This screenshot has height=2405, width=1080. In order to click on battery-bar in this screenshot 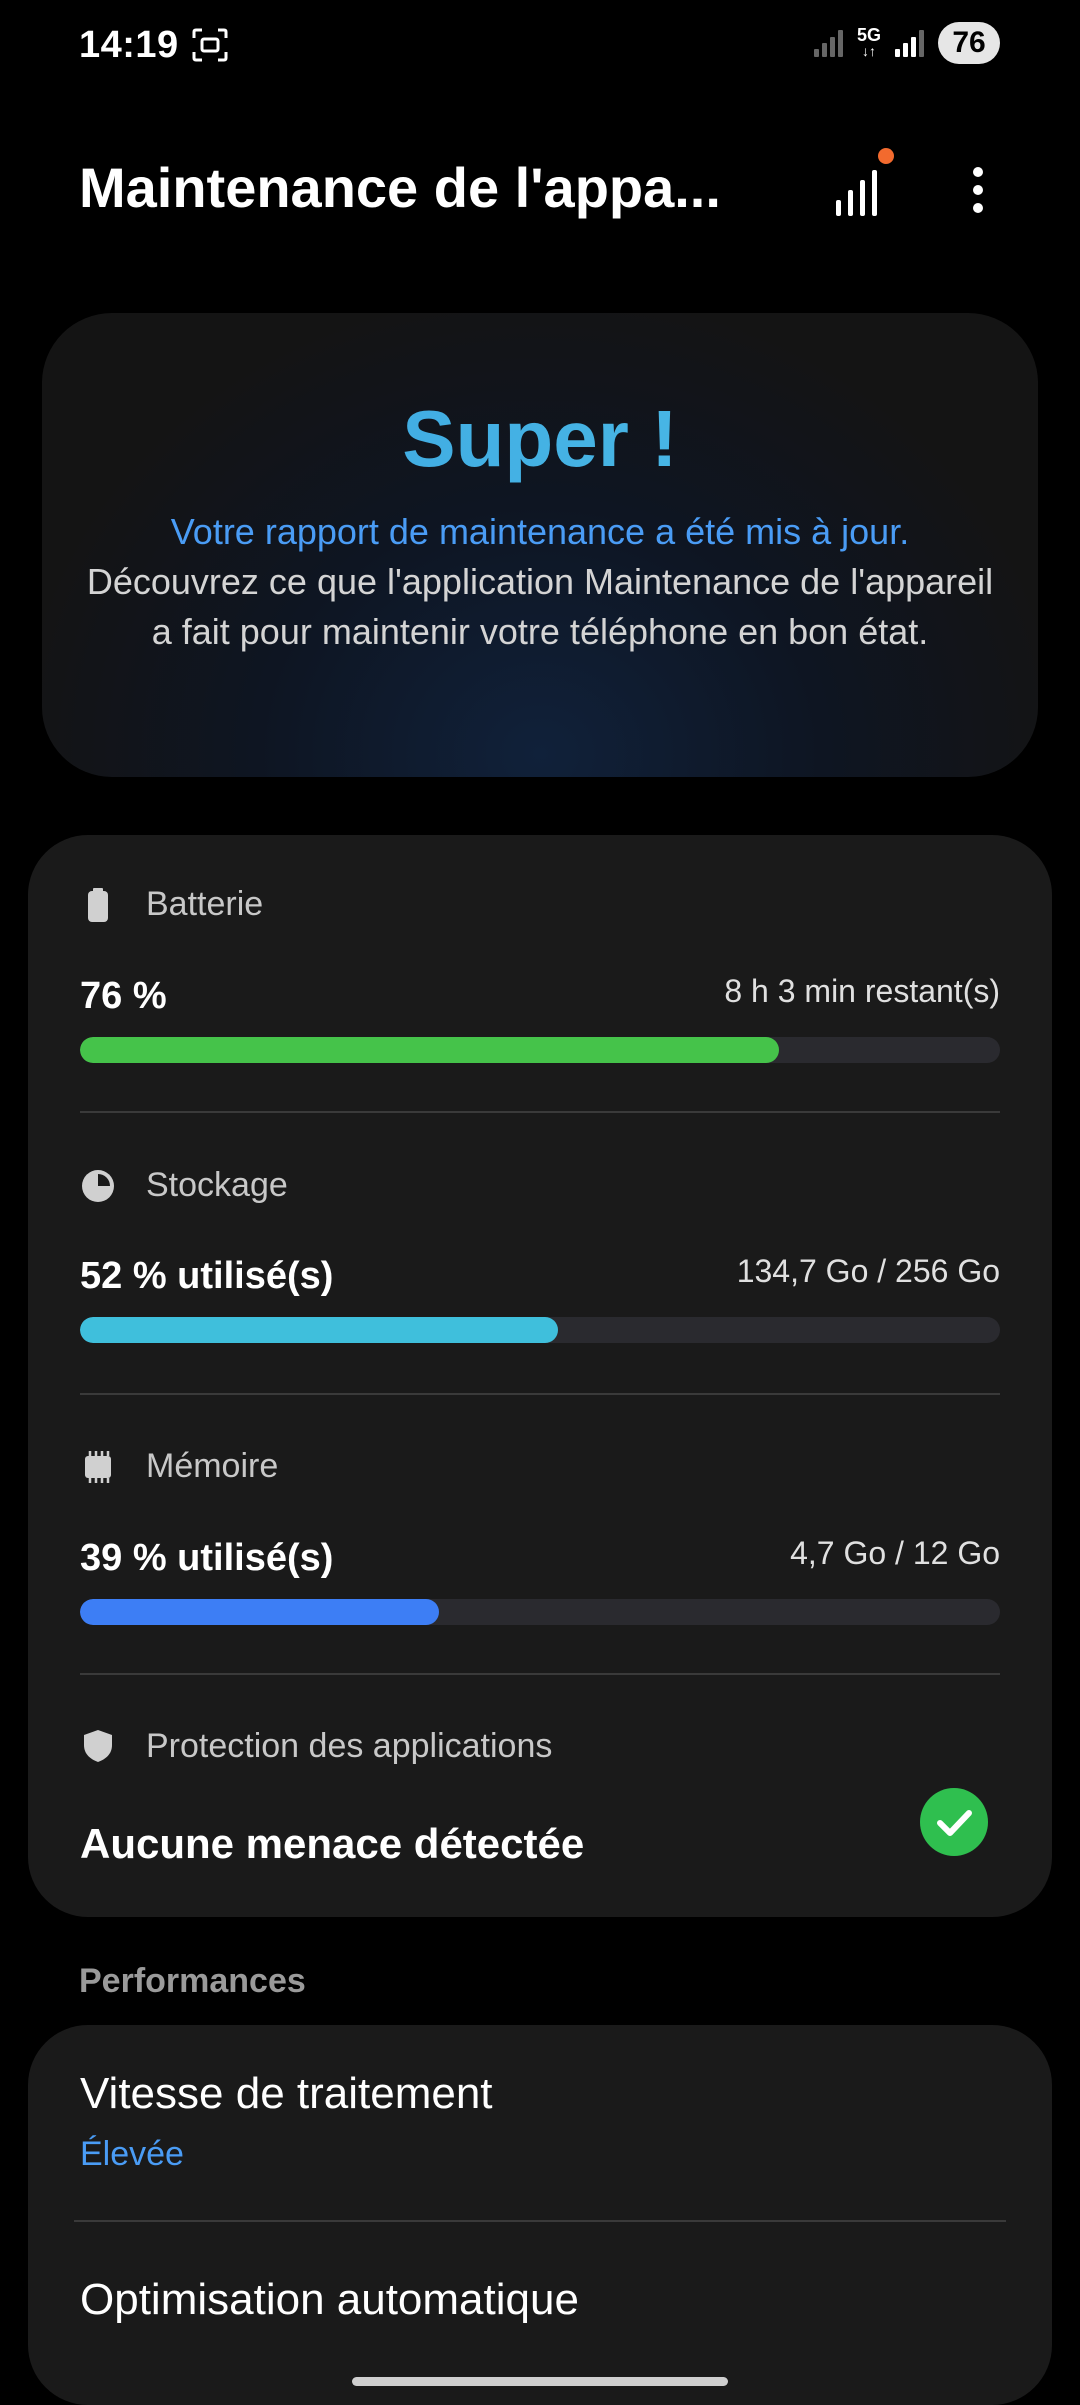, I will do `click(540, 1050)`.